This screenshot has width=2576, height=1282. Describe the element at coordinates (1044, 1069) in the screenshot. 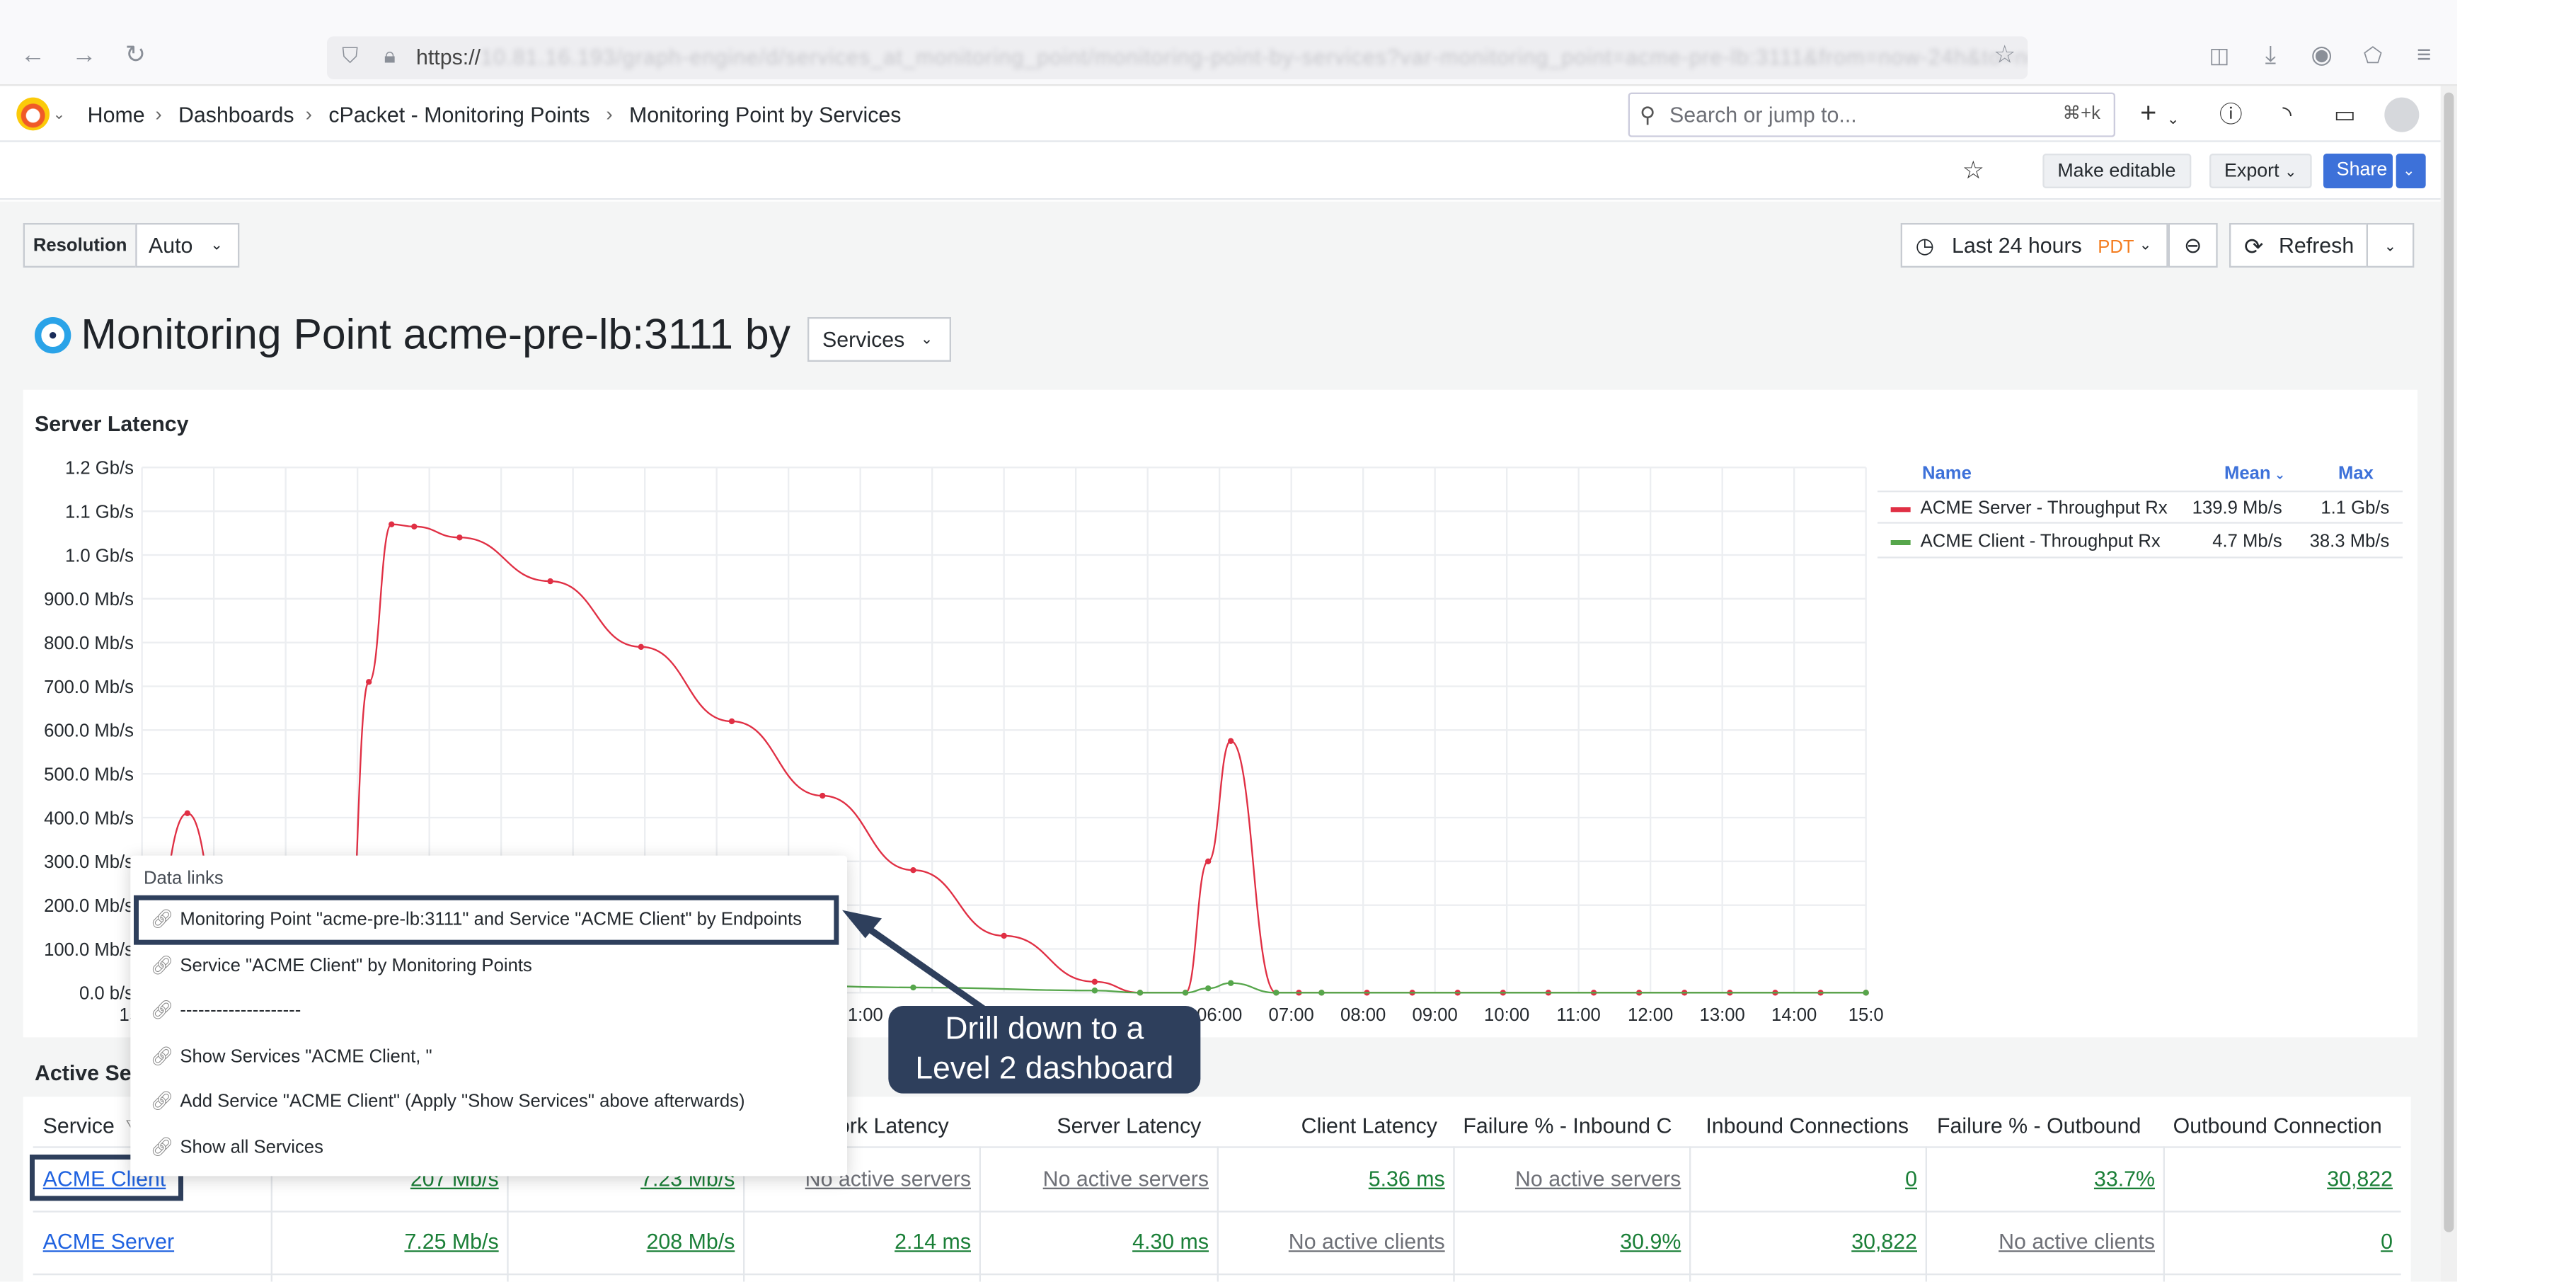

I see `callout-line-2: Level 2 dashboard` at that location.